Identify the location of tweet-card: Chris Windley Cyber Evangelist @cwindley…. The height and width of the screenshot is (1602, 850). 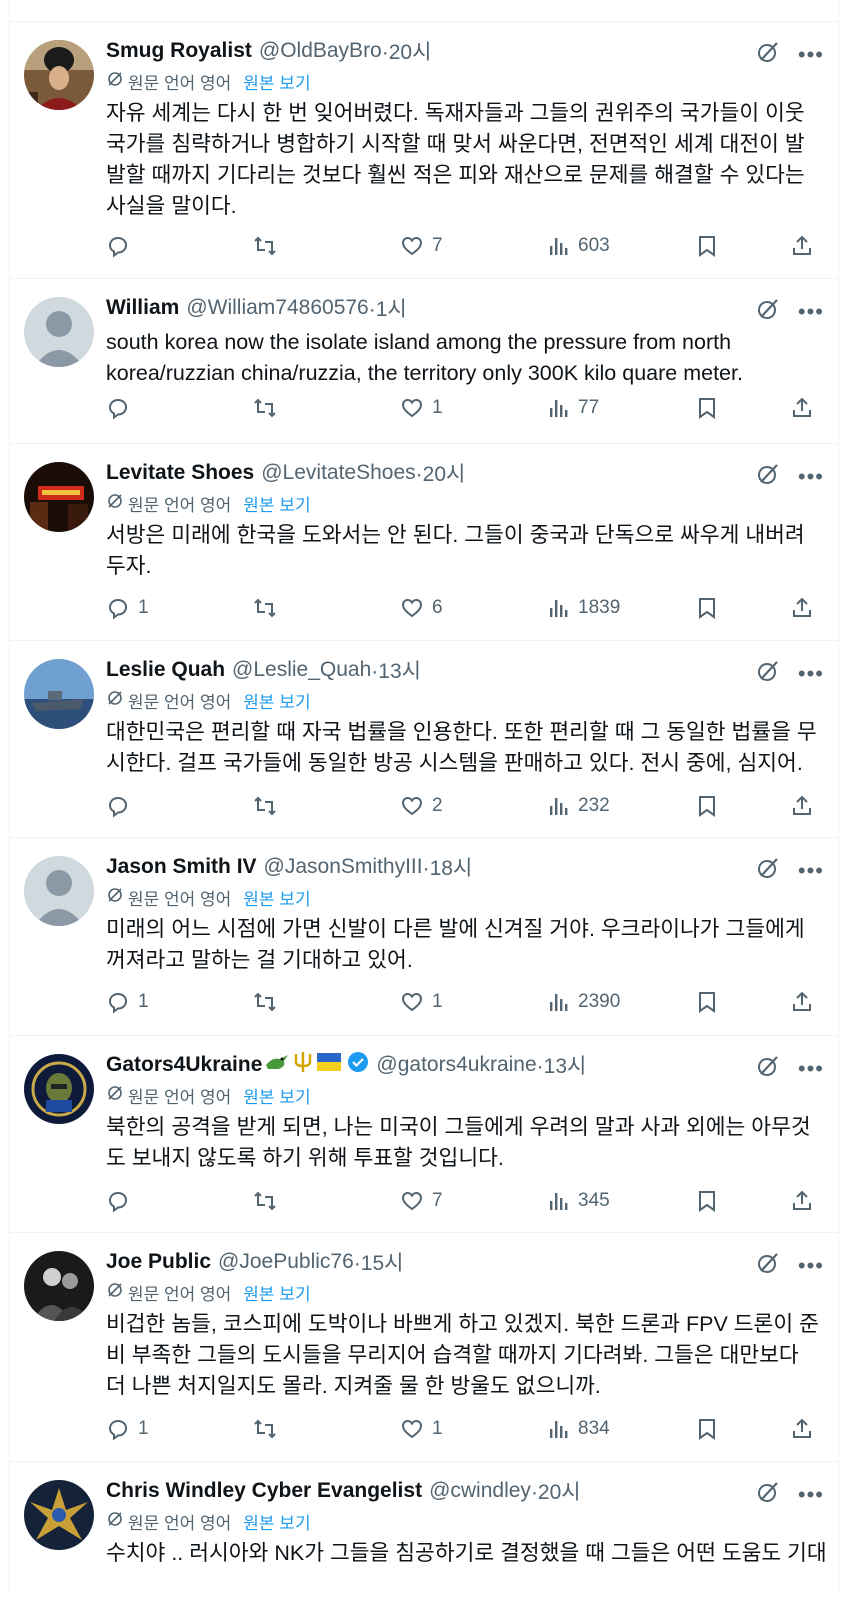
(424, 1532).